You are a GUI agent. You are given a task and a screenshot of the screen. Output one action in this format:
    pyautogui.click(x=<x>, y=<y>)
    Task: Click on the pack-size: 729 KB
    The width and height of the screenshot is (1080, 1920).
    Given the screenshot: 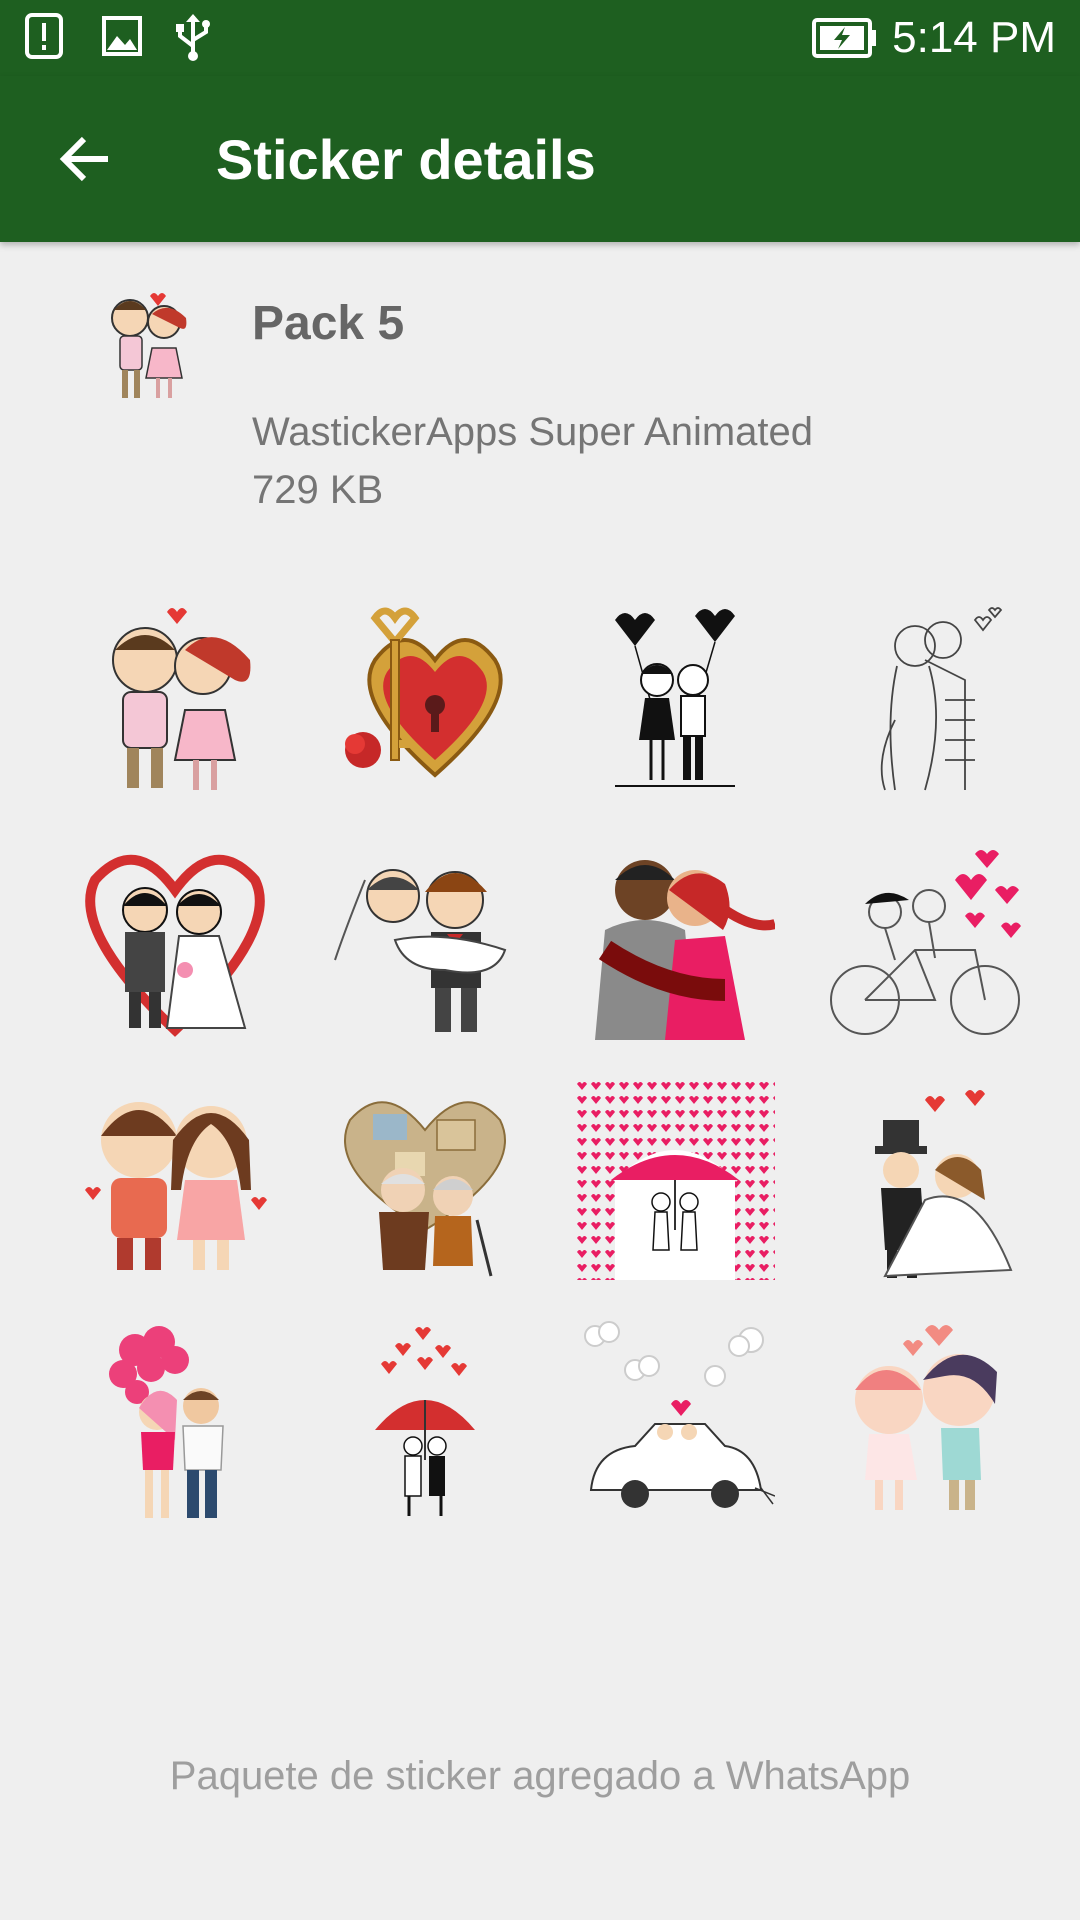 What is the action you would take?
    pyautogui.click(x=318, y=490)
    